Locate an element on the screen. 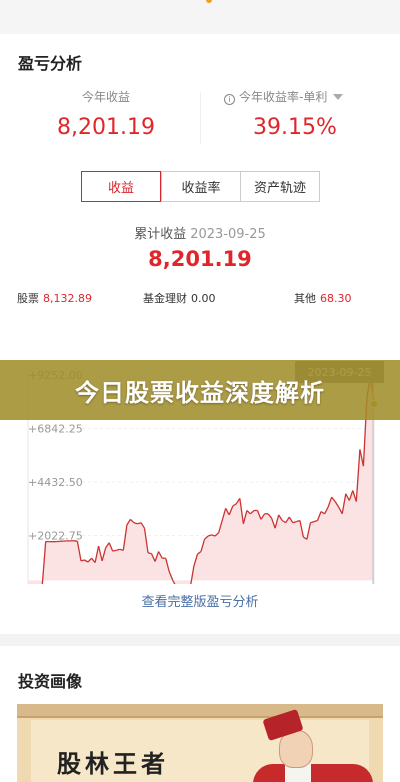 The height and width of the screenshot is (782, 400). breakdown-funds: 基金理财 0.00 is located at coordinates (179, 298).